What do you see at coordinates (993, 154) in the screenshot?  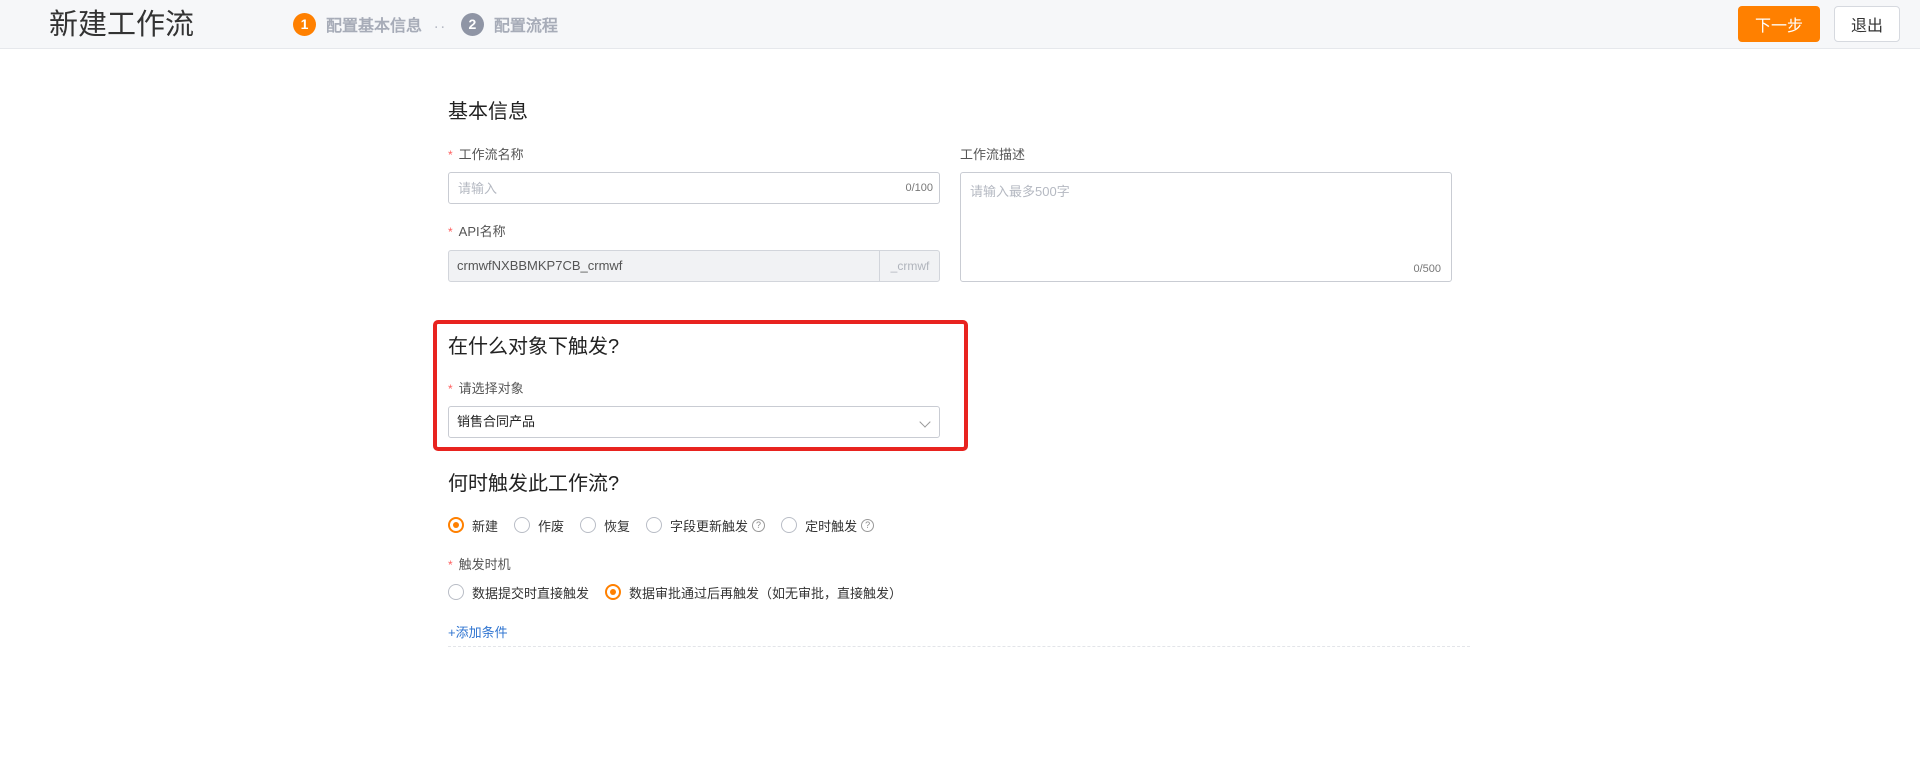 I see `workflow-description-label: 工作流描述` at bounding box center [993, 154].